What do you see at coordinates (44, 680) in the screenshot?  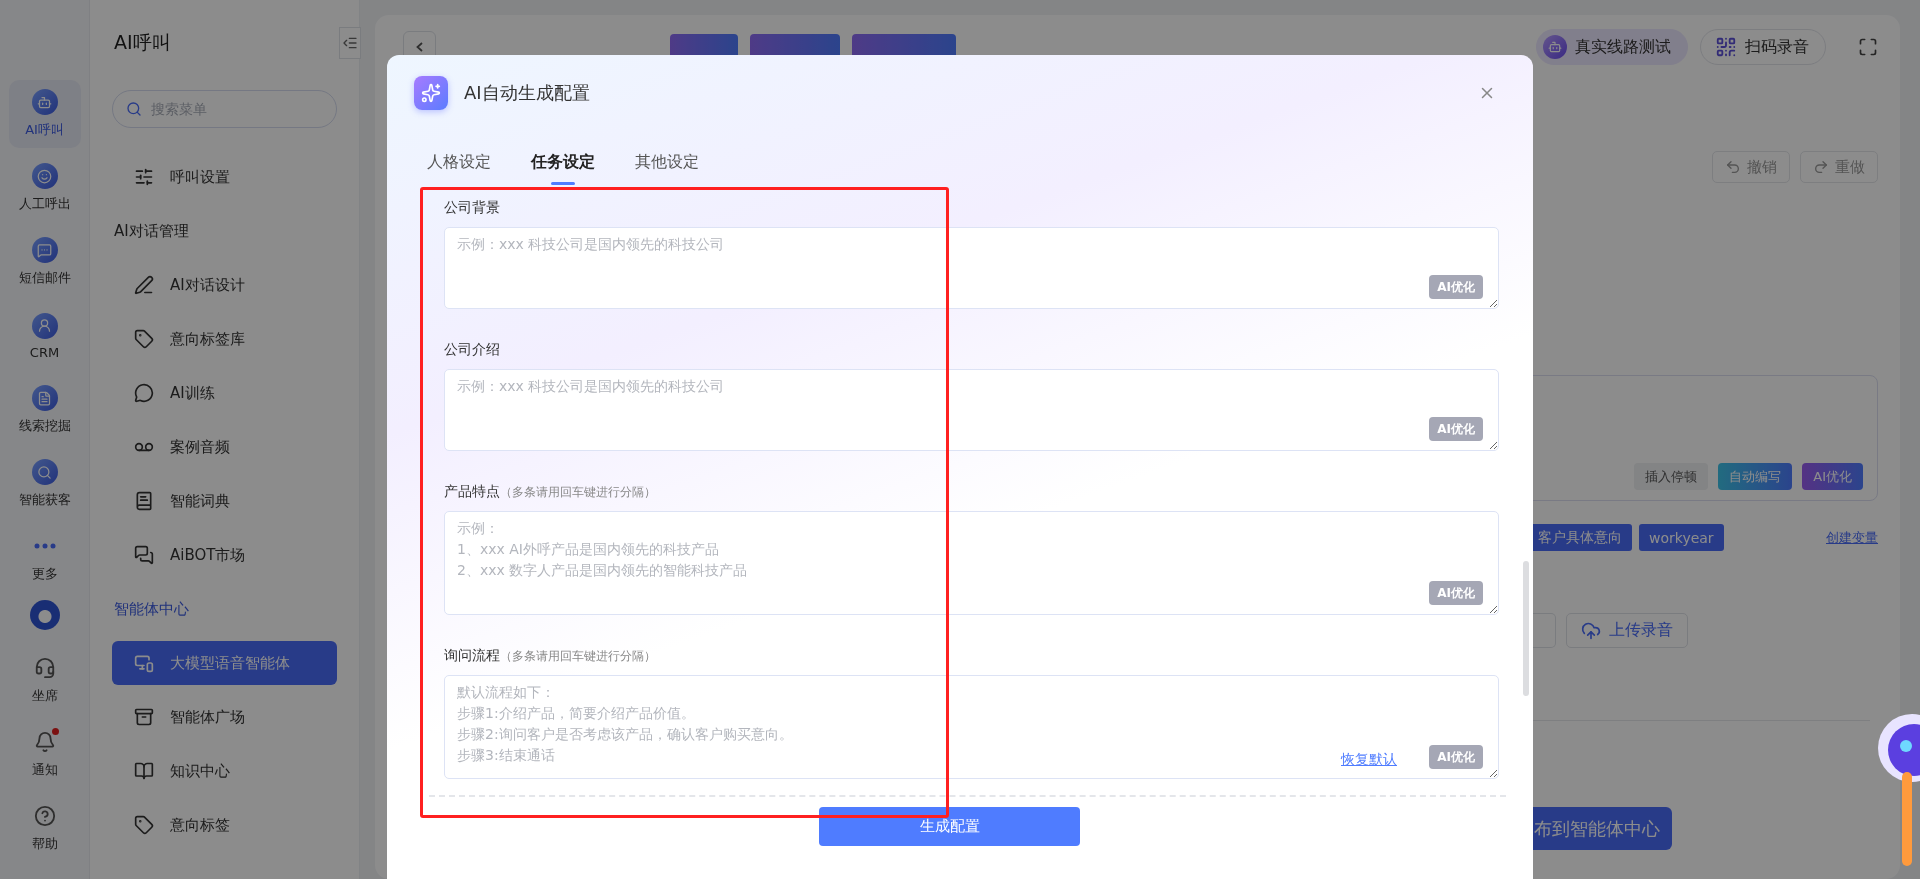 I see `nav-item: 坐席` at bounding box center [44, 680].